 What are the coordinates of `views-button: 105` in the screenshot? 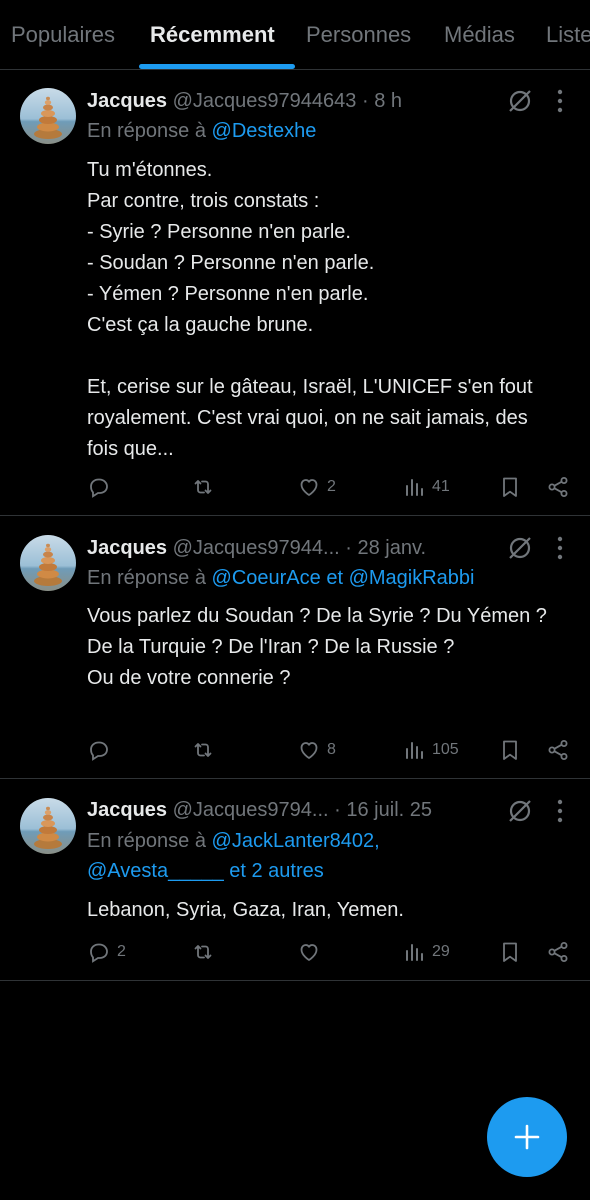 It's located at (430, 750).